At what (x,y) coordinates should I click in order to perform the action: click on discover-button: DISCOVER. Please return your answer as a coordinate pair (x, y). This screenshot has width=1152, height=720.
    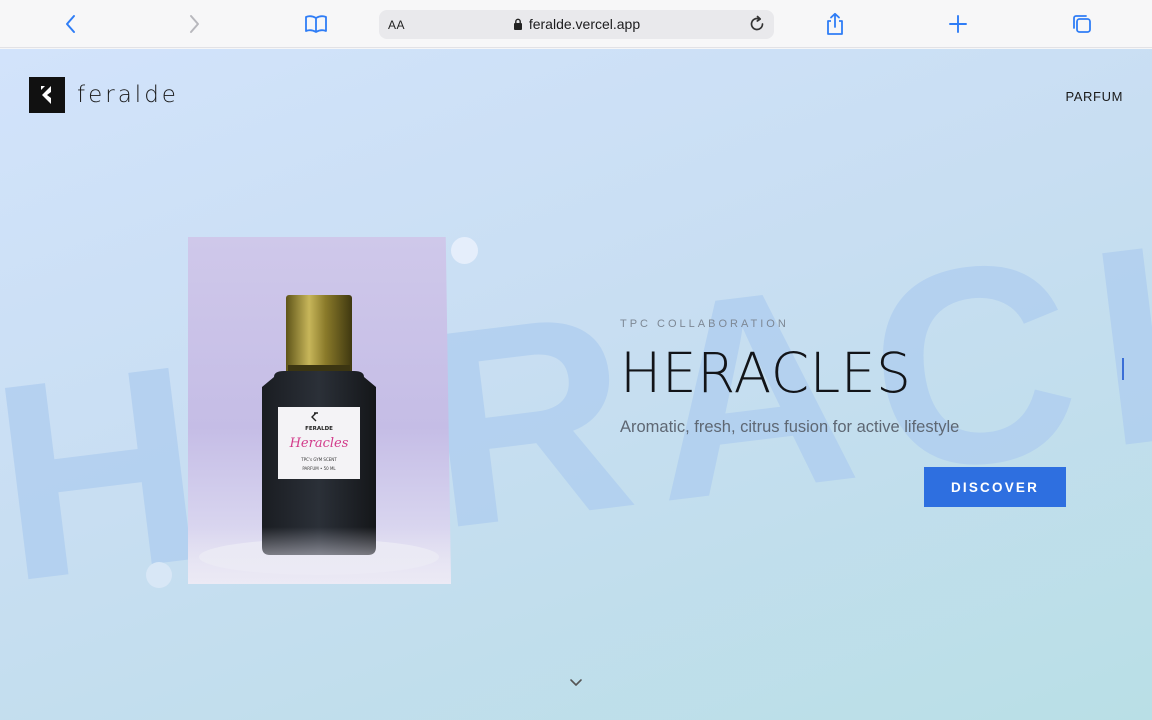
    Looking at the image, I should click on (995, 487).